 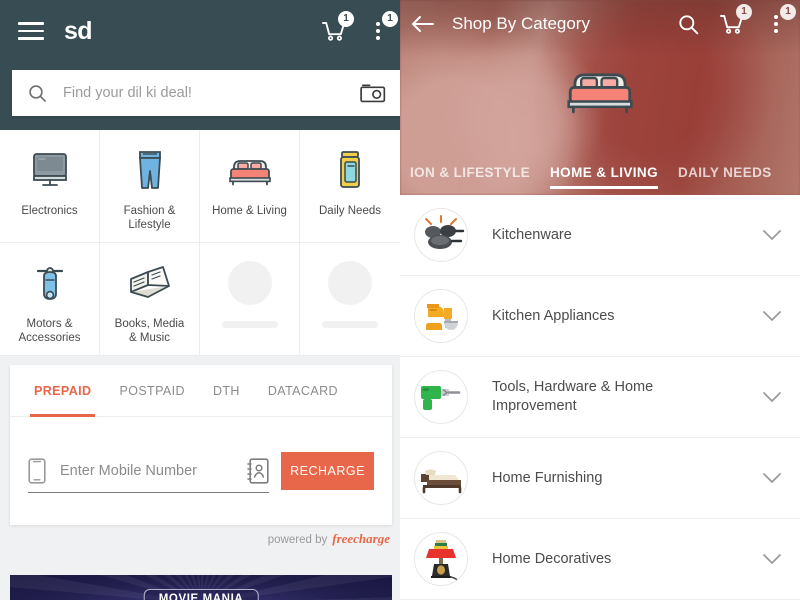 I want to click on recharge-input-row: RECHARGE, so click(x=201, y=471).